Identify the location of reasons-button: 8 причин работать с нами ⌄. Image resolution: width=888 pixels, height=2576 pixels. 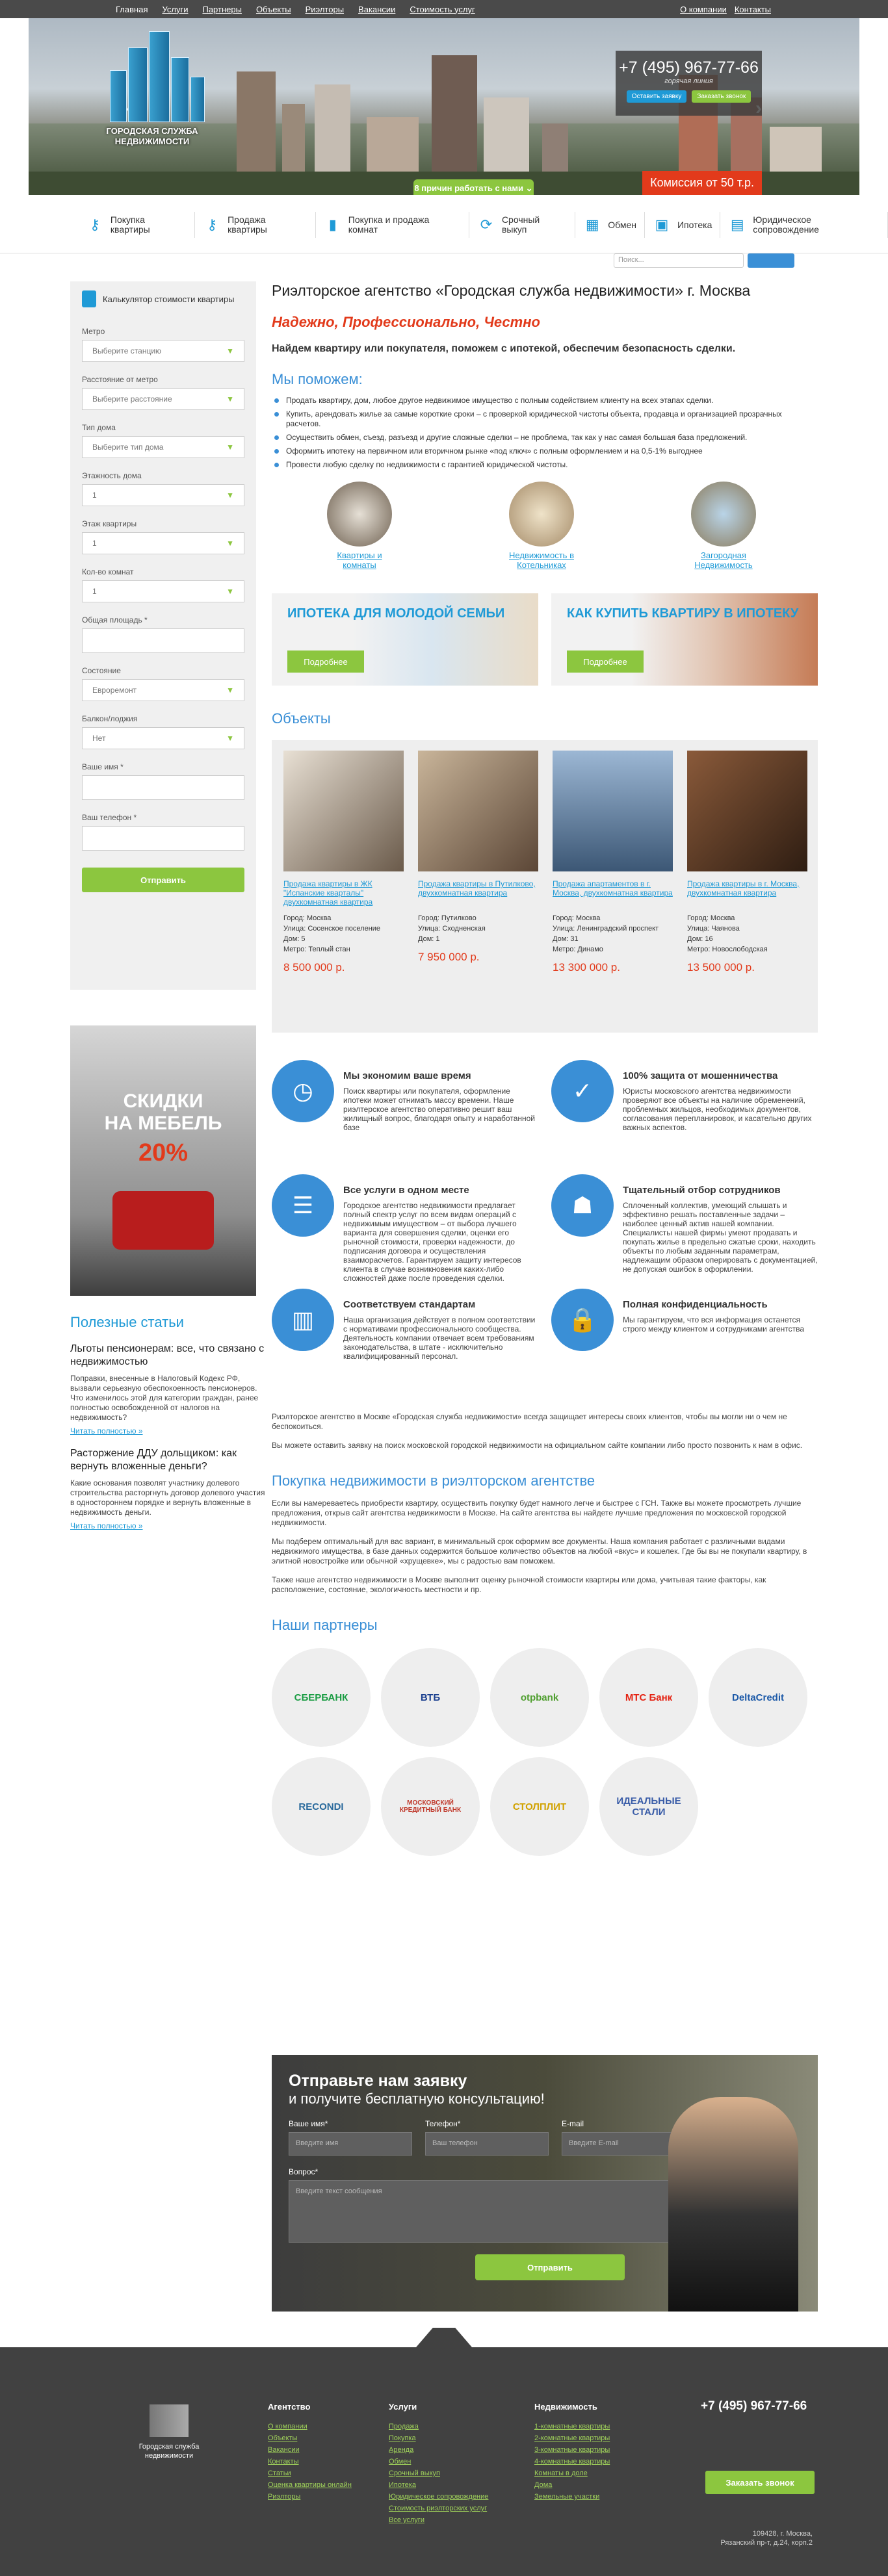
(473, 187).